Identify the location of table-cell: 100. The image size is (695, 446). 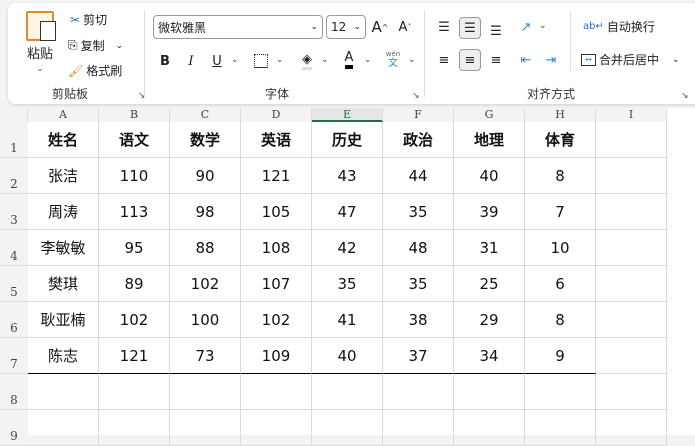
(205, 320).